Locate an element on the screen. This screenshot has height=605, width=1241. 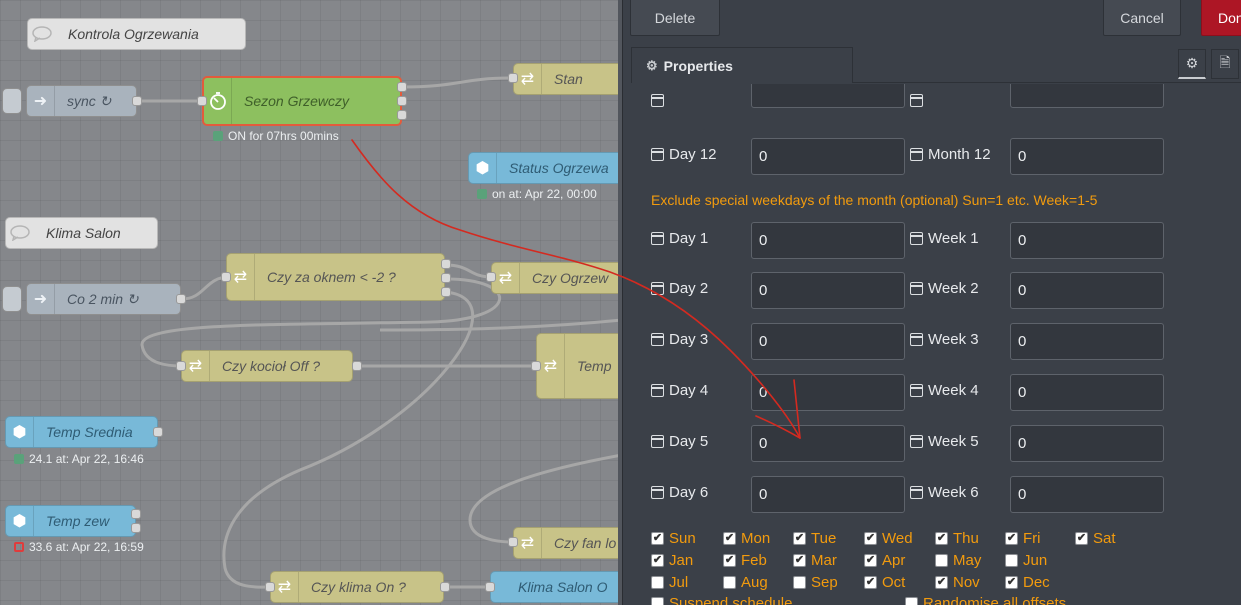
month12-input: 0 is located at coordinates (1087, 156).